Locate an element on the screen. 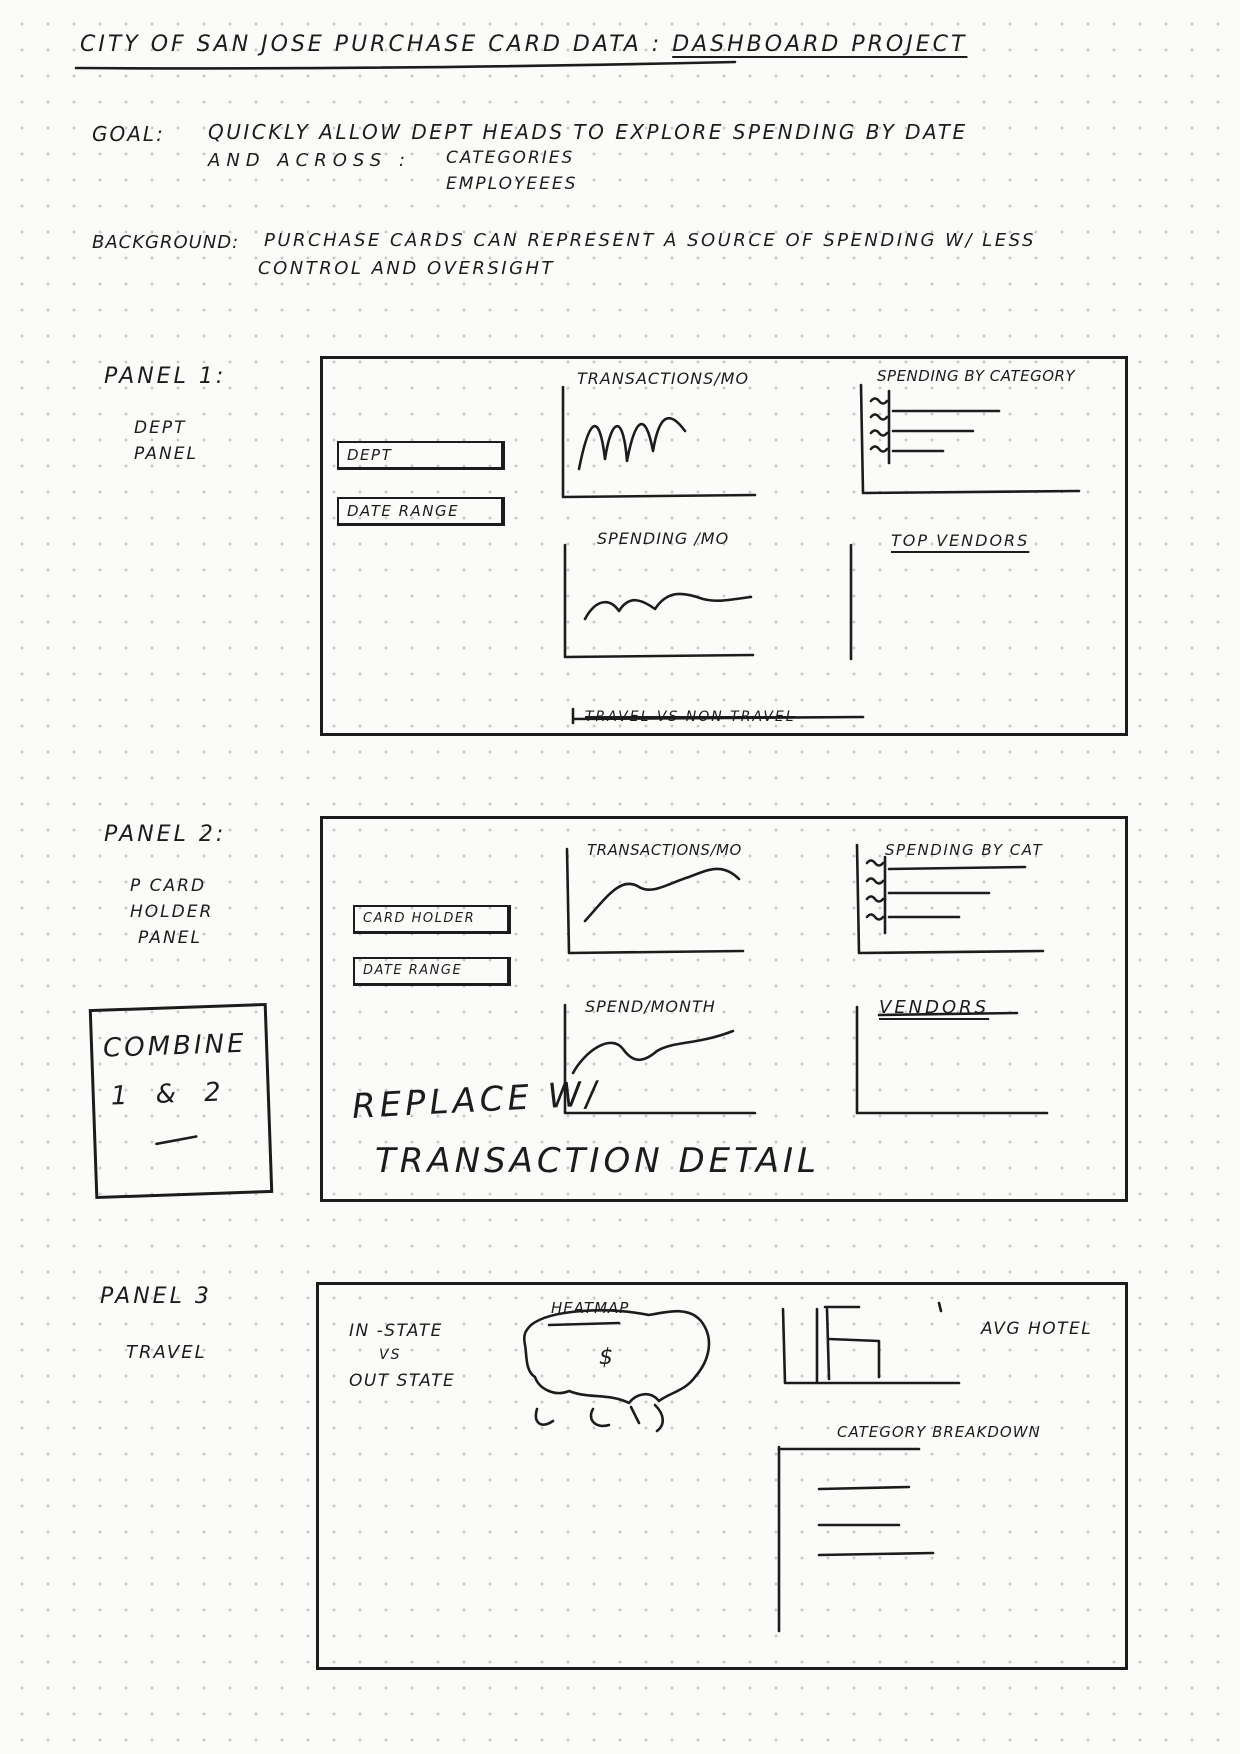  panel2-sub-panel: PANEL is located at coordinates (170, 938).